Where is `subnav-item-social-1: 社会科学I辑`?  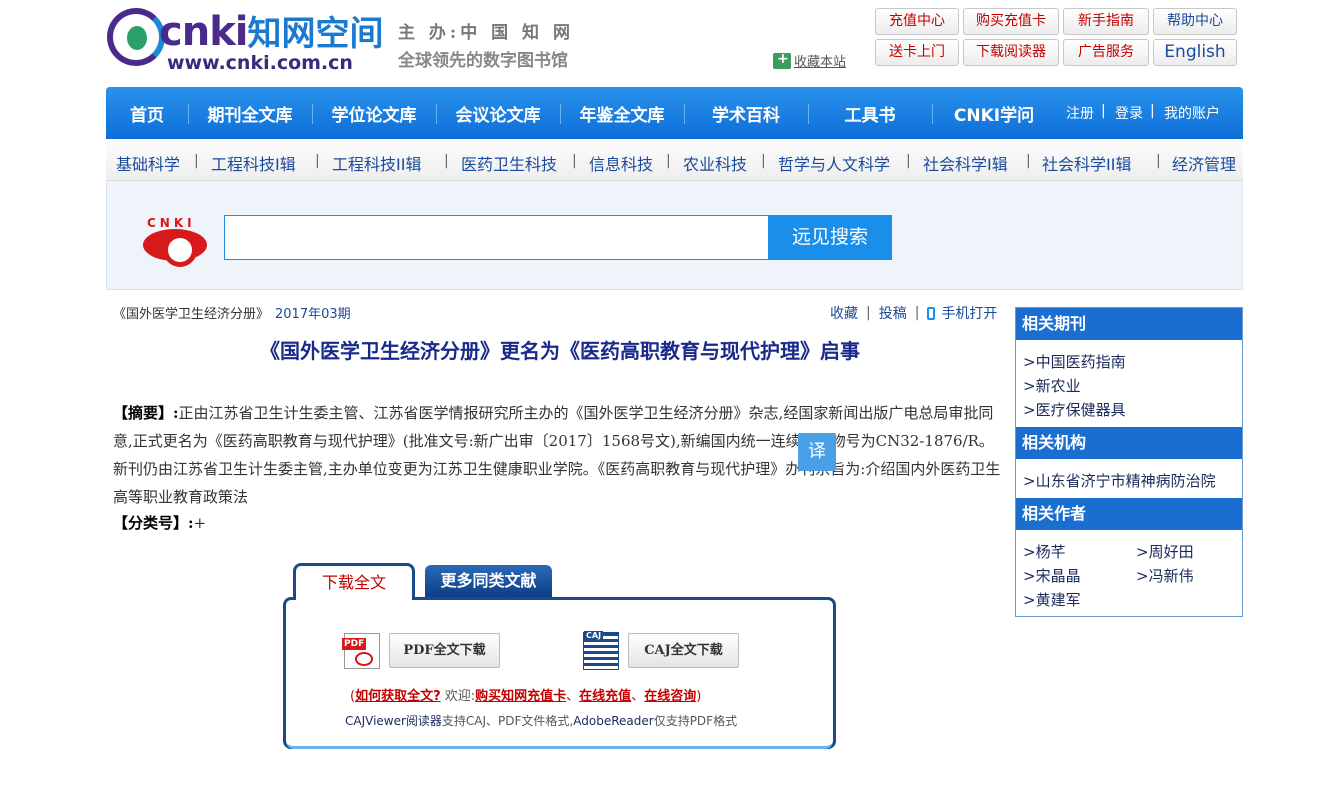 subnav-item-social-1: 社会科学I辑 is located at coordinates (965, 163).